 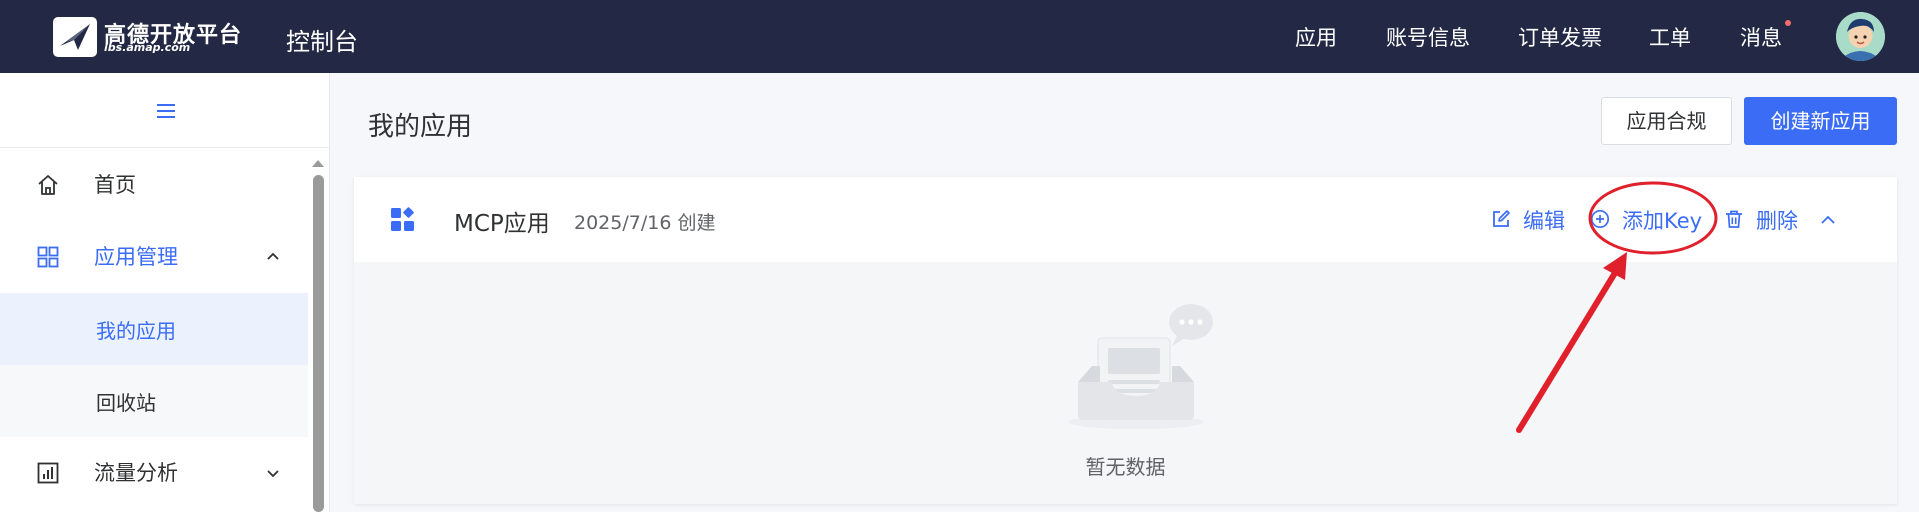 What do you see at coordinates (1788, 23) in the screenshot?
I see `unread-dot` at bounding box center [1788, 23].